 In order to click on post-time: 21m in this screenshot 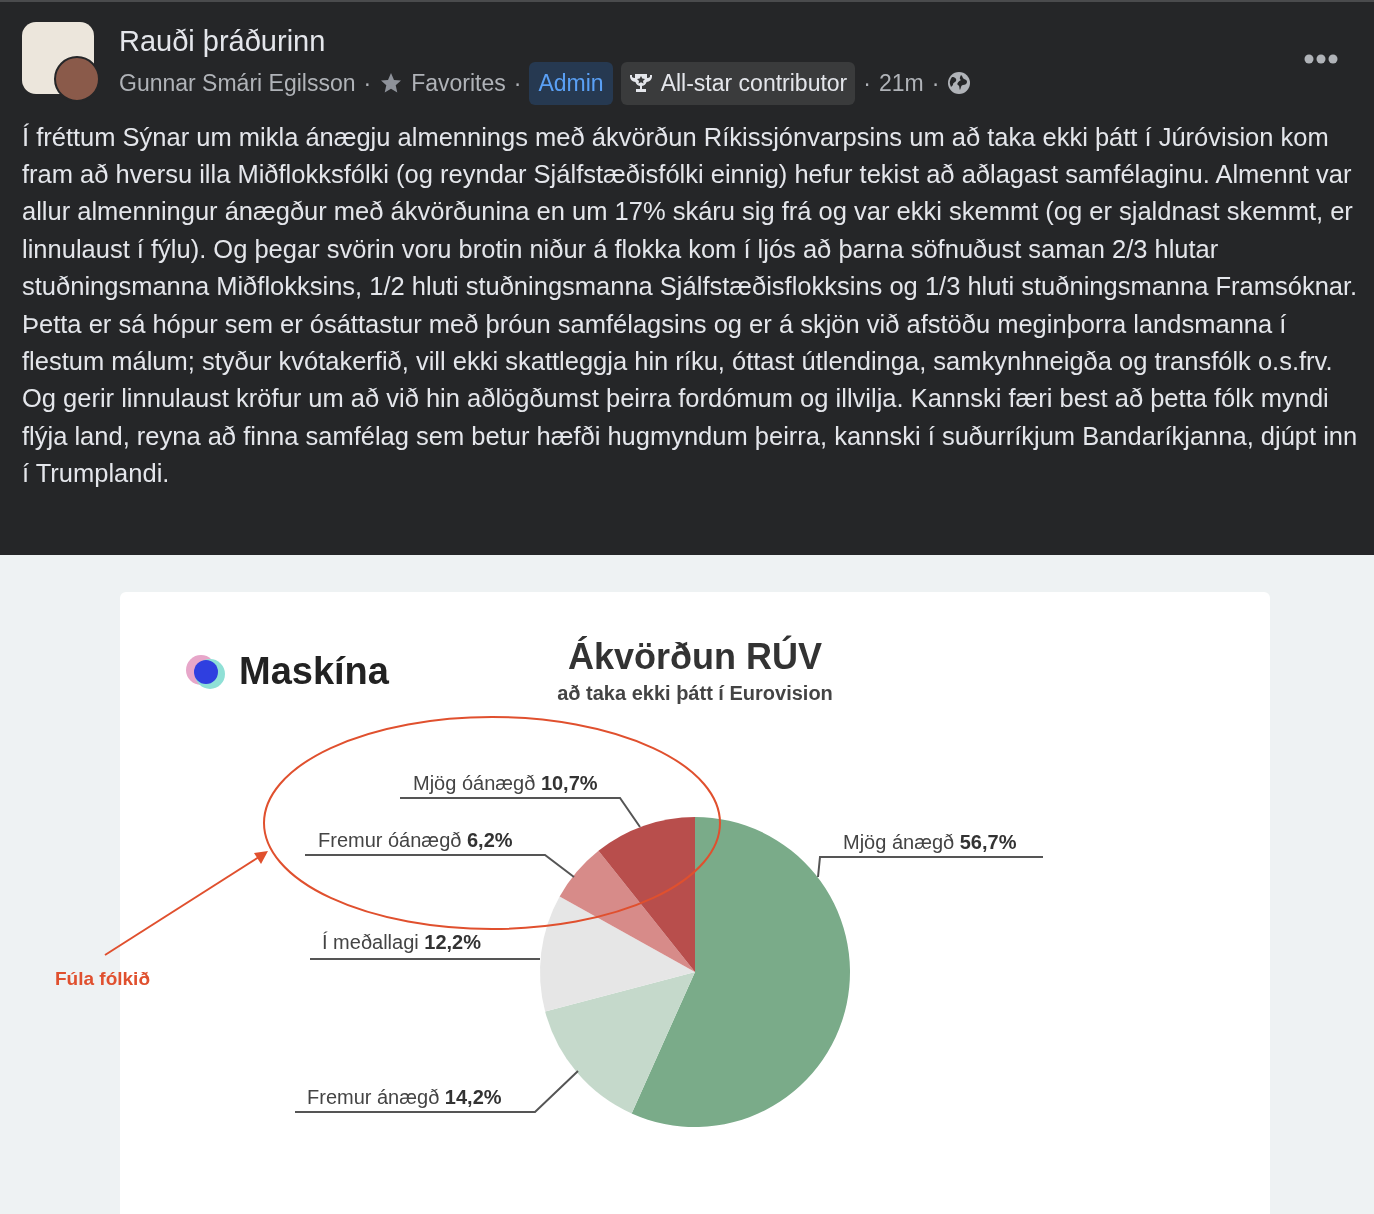, I will do `click(901, 83)`.